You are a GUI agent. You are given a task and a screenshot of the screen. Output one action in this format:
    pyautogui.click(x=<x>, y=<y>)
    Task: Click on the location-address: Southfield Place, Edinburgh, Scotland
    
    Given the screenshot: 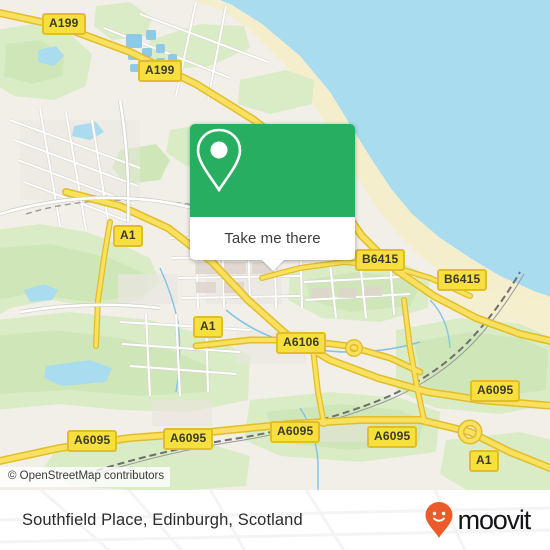 What is the action you would take?
    pyautogui.click(x=162, y=519)
    